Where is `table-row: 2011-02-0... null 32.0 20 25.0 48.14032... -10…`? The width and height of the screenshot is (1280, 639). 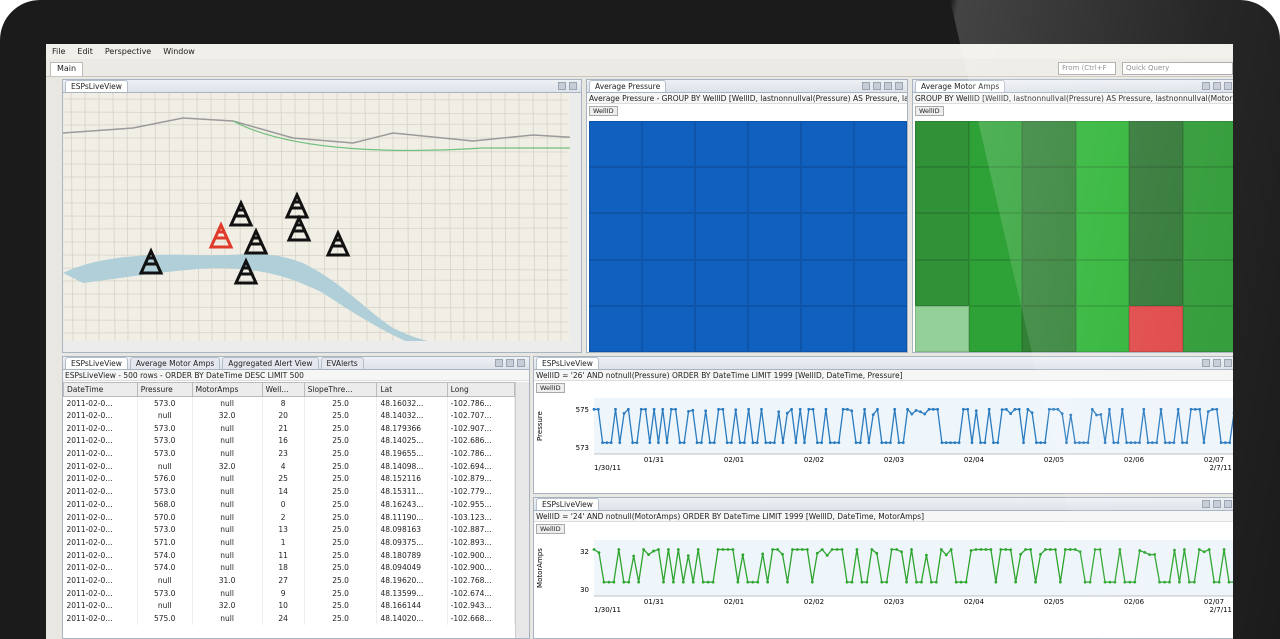
table-row: 2011-02-0... null 32.0 20 25.0 48.14032... -10… is located at coordinates (289, 415).